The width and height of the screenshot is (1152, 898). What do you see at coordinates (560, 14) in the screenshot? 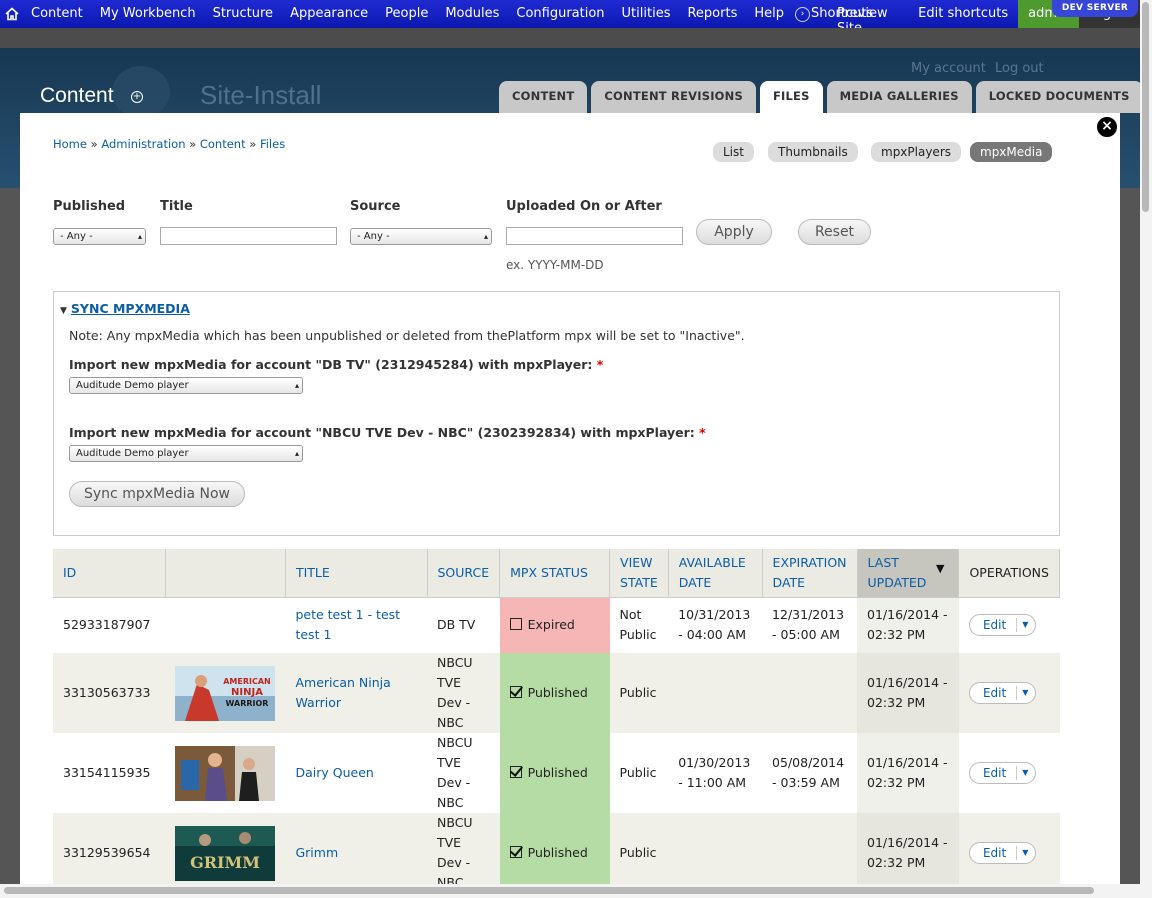
I see `menu-configuration: Configuration` at bounding box center [560, 14].